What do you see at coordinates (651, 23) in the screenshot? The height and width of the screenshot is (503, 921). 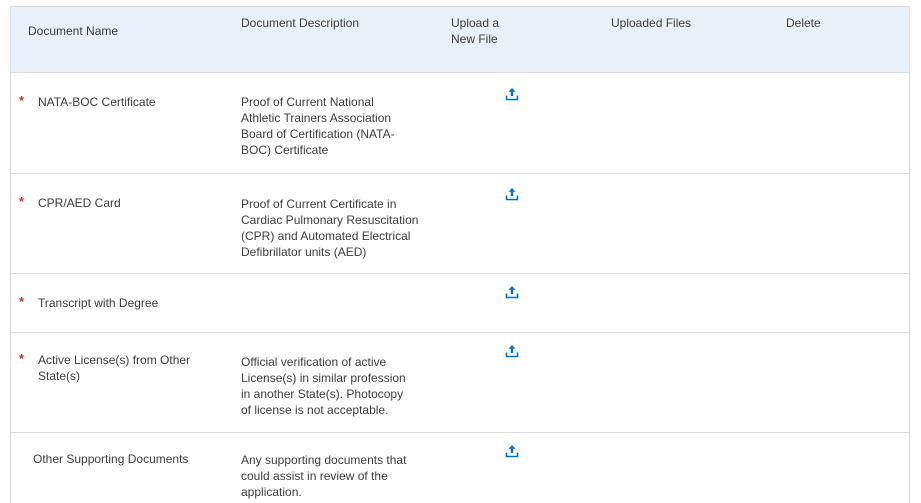 I see `col-header-uploaded-files: Uploaded Files` at bounding box center [651, 23].